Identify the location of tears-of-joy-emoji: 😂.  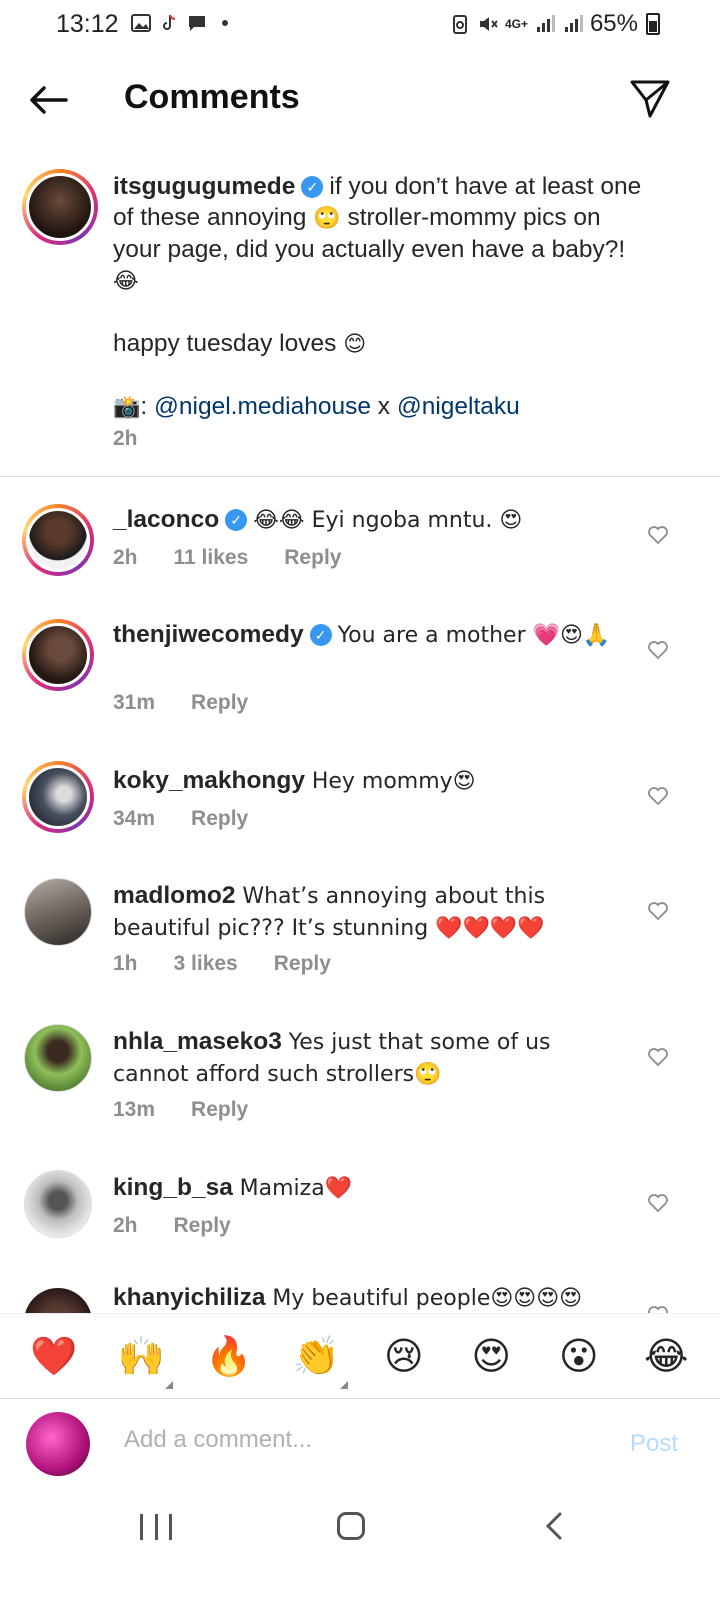
(126, 281).